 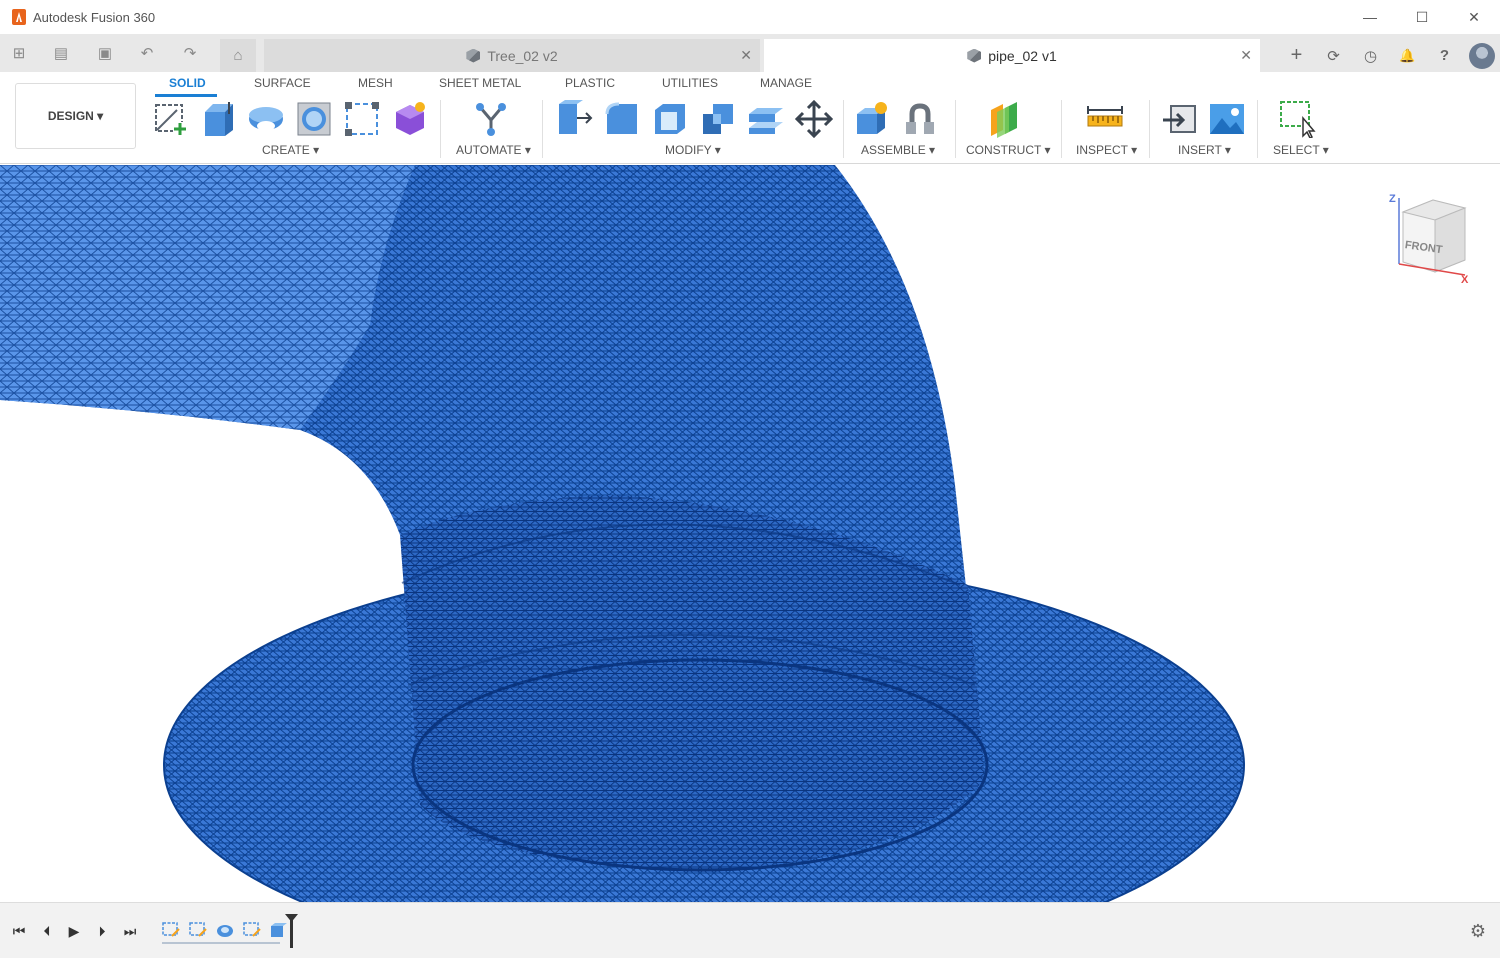 What do you see at coordinates (1474, 17) in the screenshot?
I see `close-button: ✕` at bounding box center [1474, 17].